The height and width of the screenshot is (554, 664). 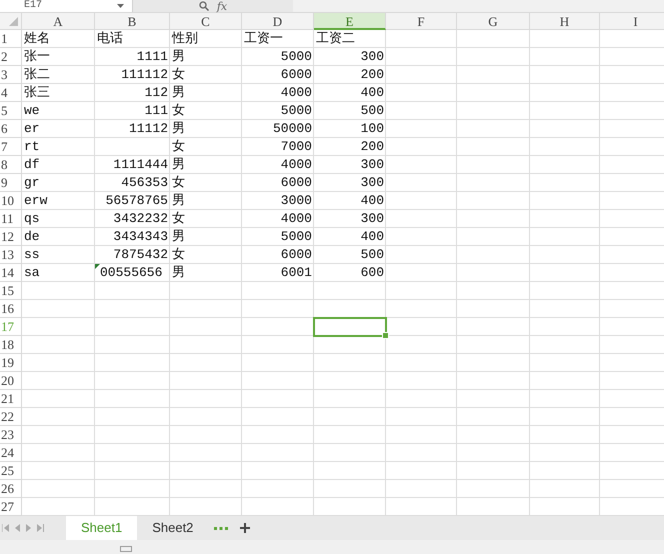 What do you see at coordinates (32, 146) in the screenshot?
I see `cell-text: rt` at bounding box center [32, 146].